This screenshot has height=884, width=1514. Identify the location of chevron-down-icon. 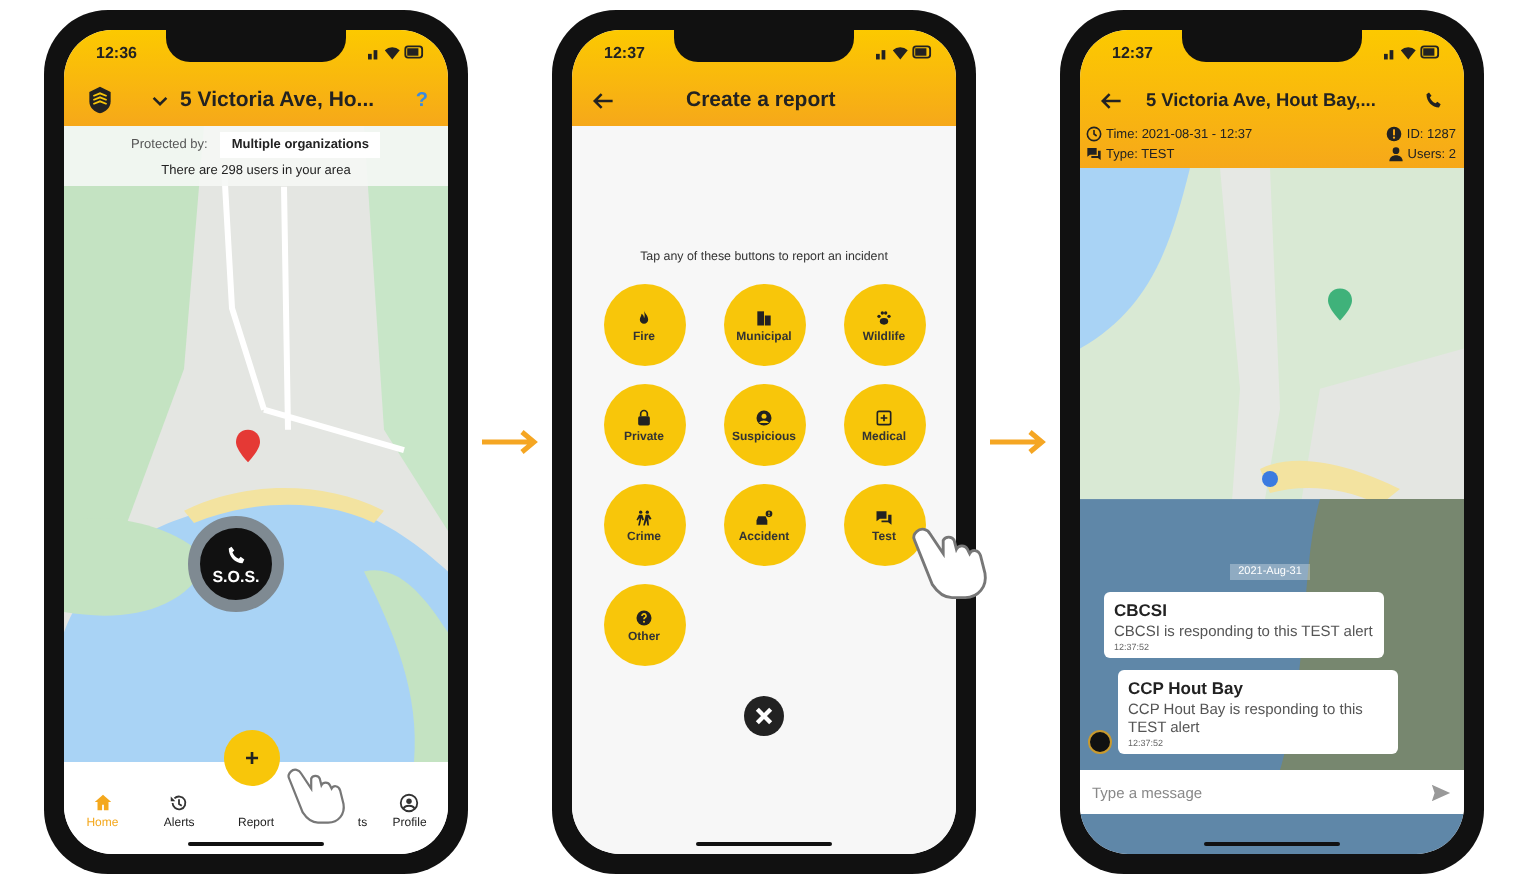
(160, 100).